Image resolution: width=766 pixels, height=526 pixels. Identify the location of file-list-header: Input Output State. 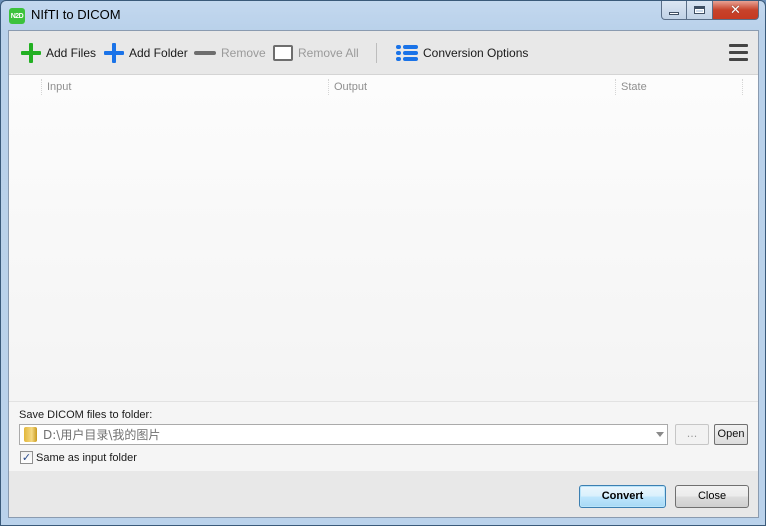
(383, 86).